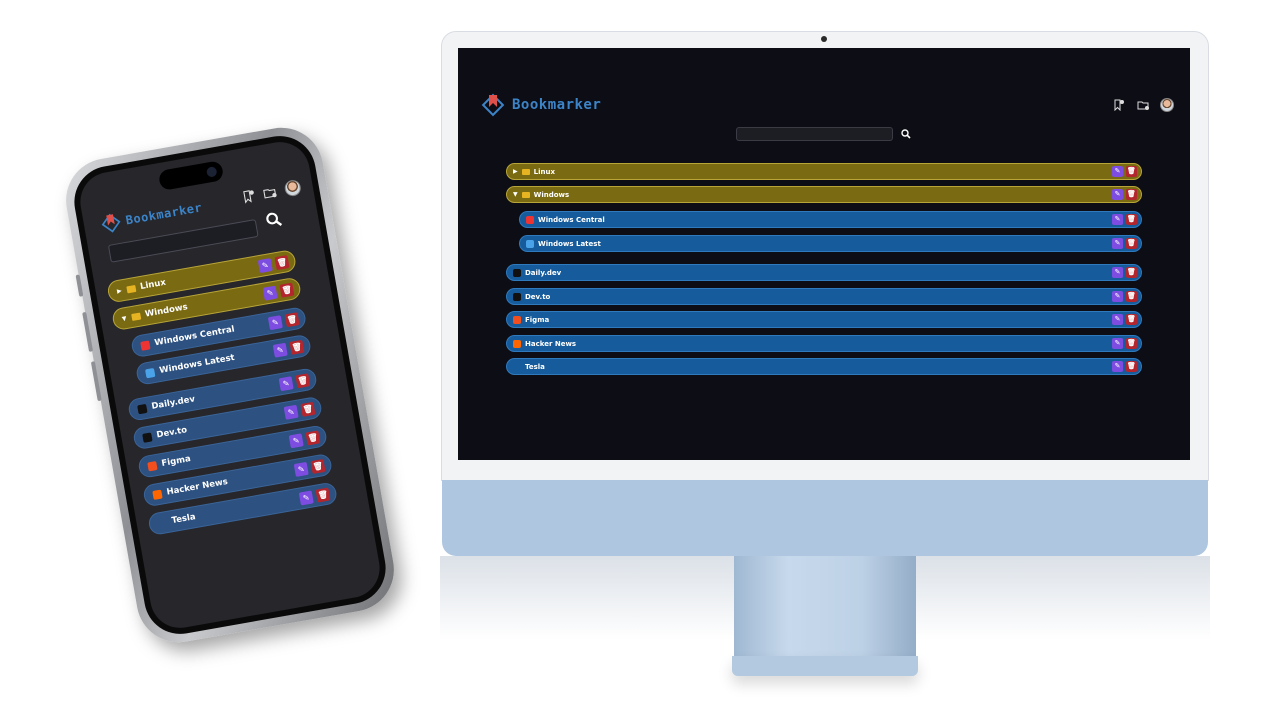 This screenshot has height=720, width=1280. I want to click on imac-stand, so click(825, 607).